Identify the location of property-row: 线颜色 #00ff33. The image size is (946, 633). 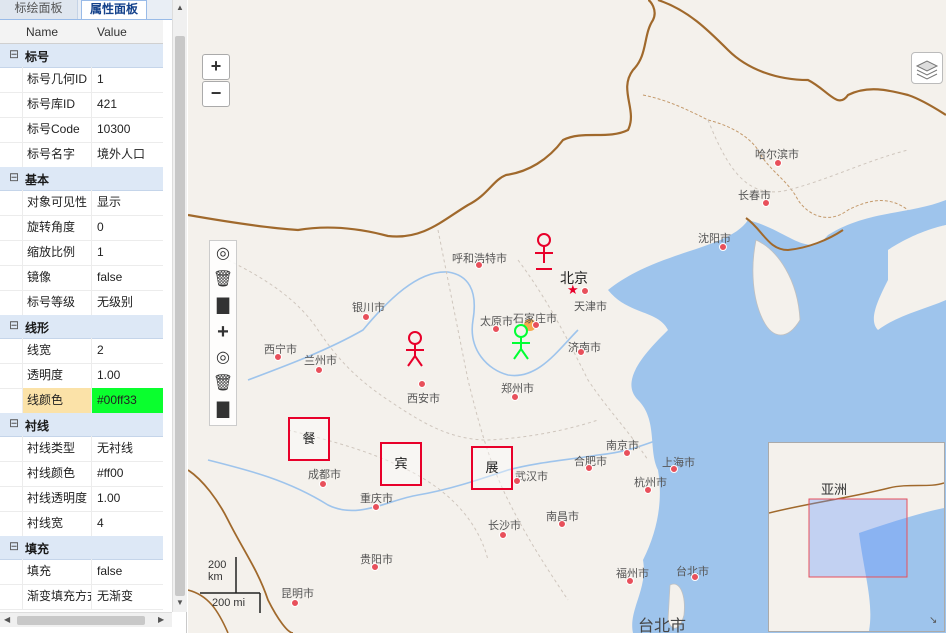
(81, 401).